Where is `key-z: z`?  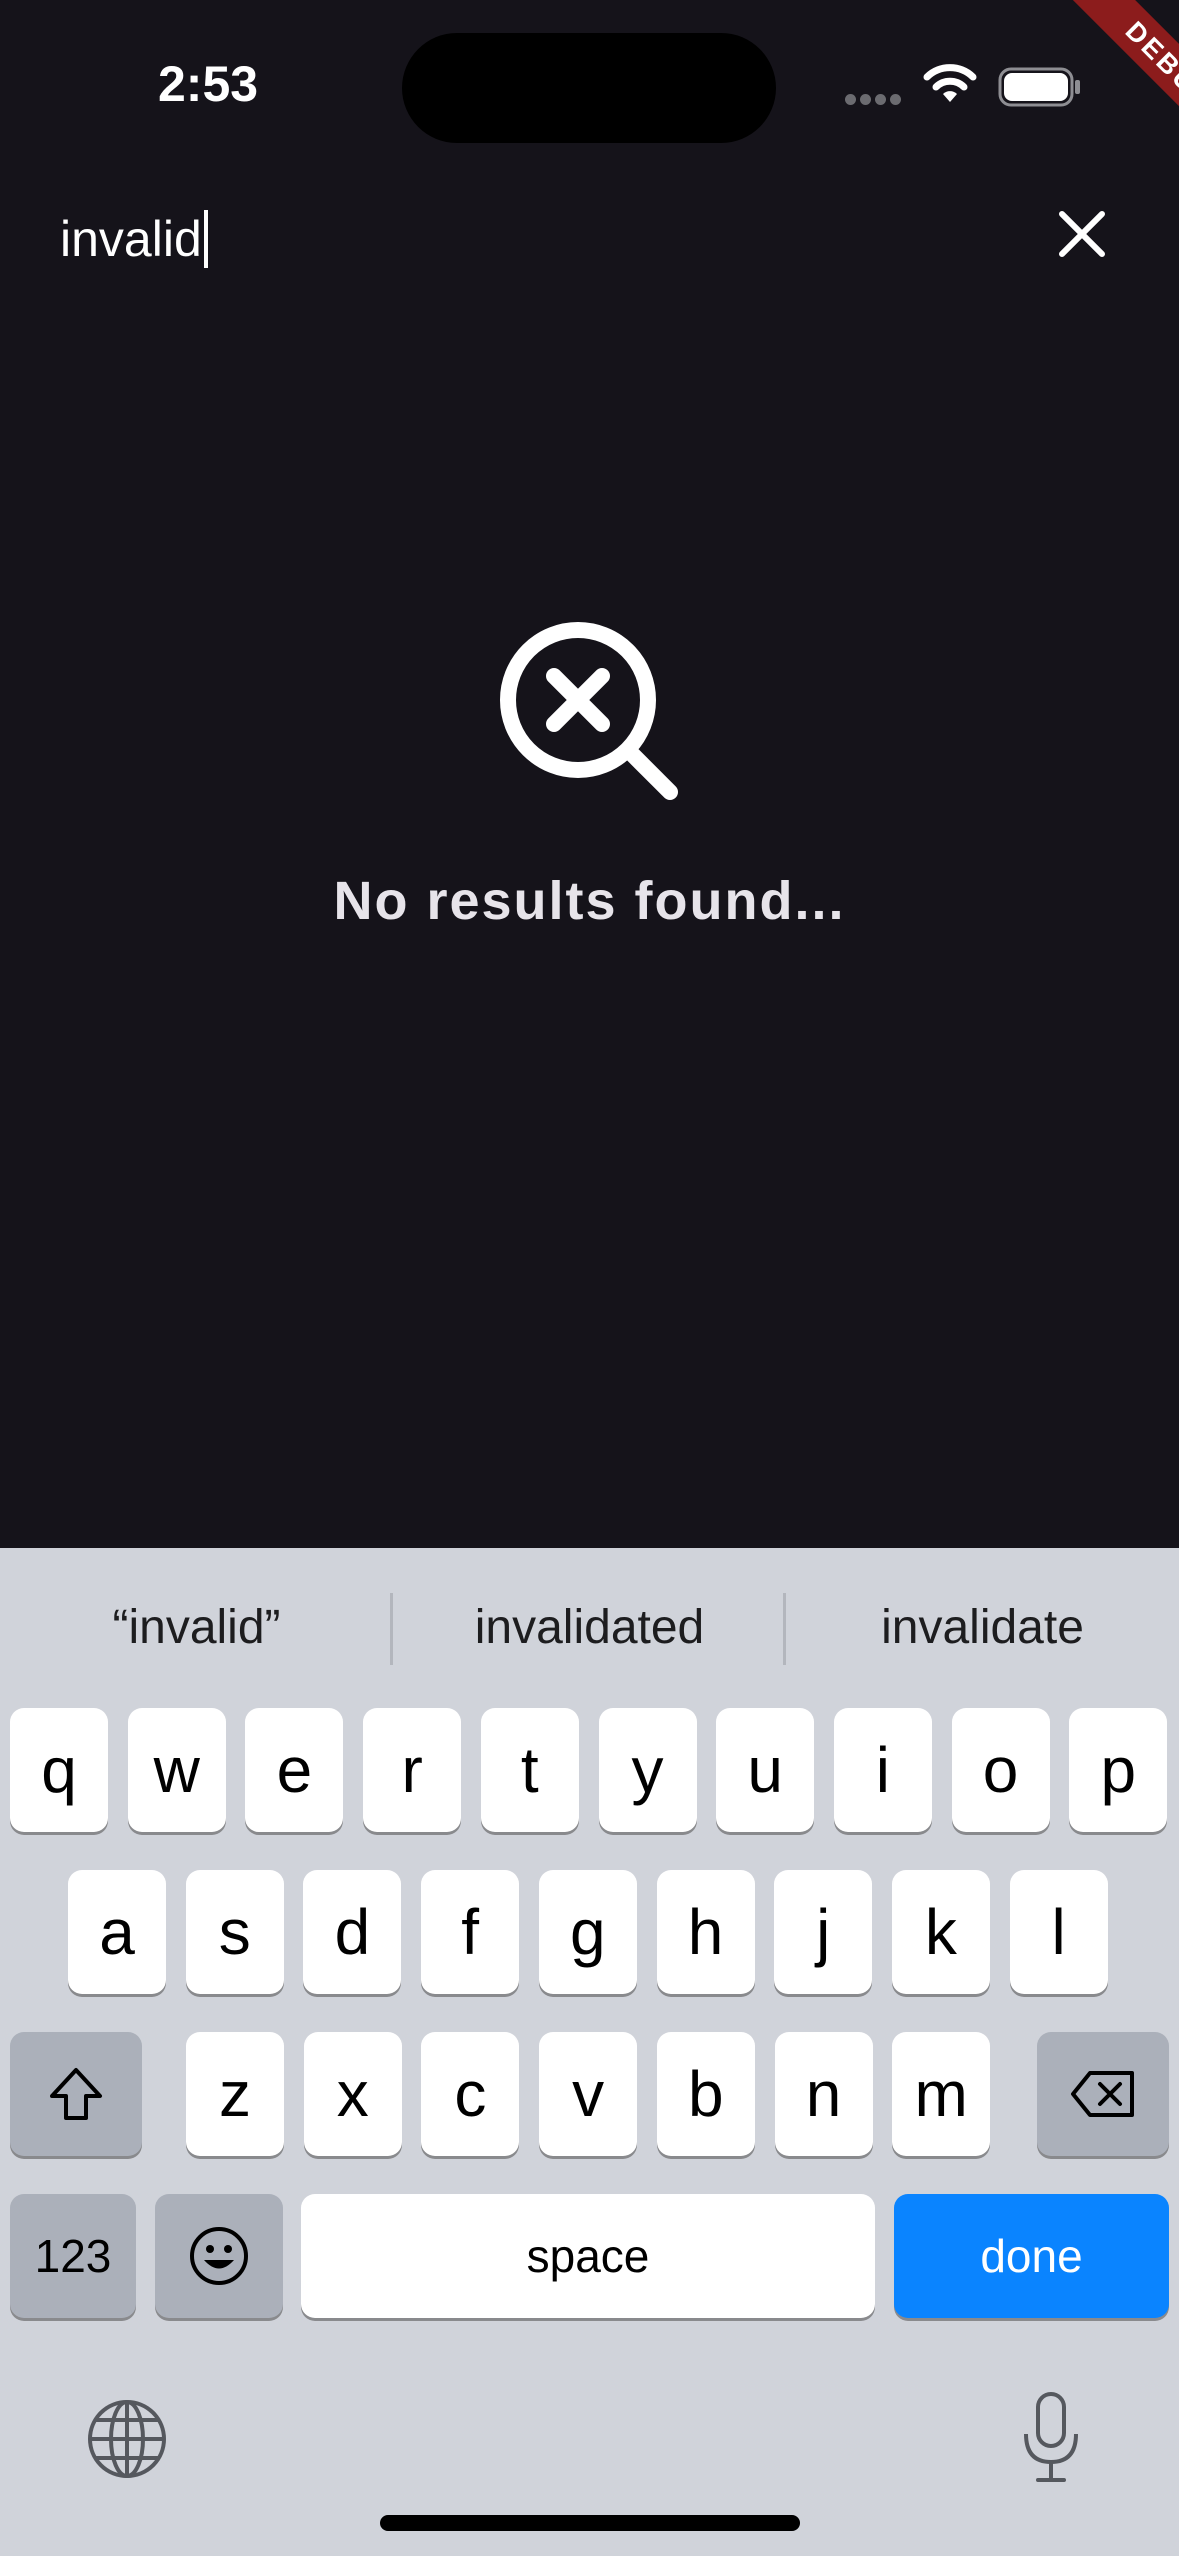
key-z: z is located at coordinates (235, 2094).